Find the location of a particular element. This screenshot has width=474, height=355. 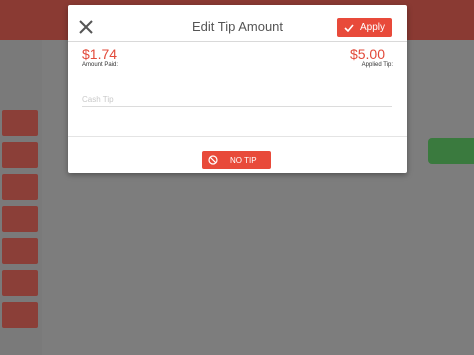

footer-divider is located at coordinates (237, 136).